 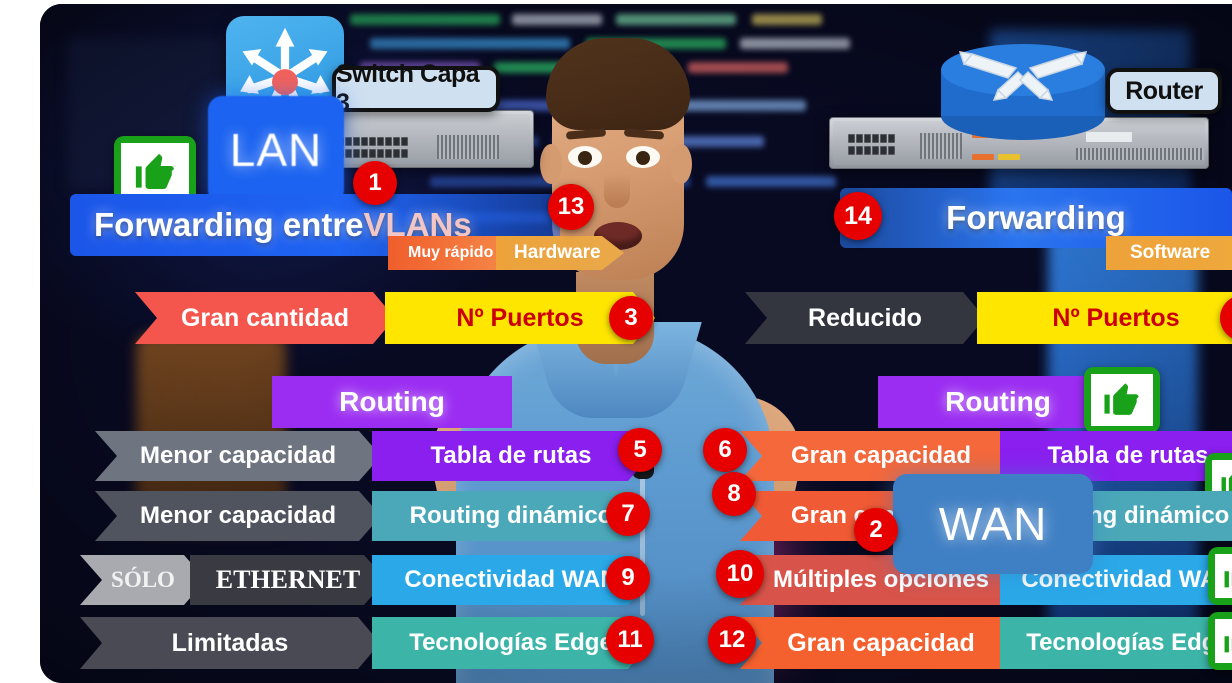 What do you see at coordinates (871, 138) in the screenshot?
I see `router-port-bank-top` at bounding box center [871, 138].